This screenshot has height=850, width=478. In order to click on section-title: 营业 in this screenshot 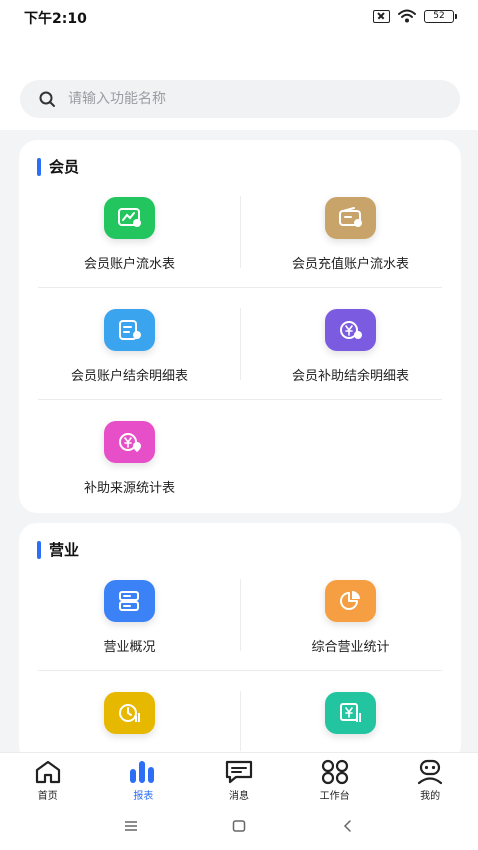, I will do `click(58, 549)`.